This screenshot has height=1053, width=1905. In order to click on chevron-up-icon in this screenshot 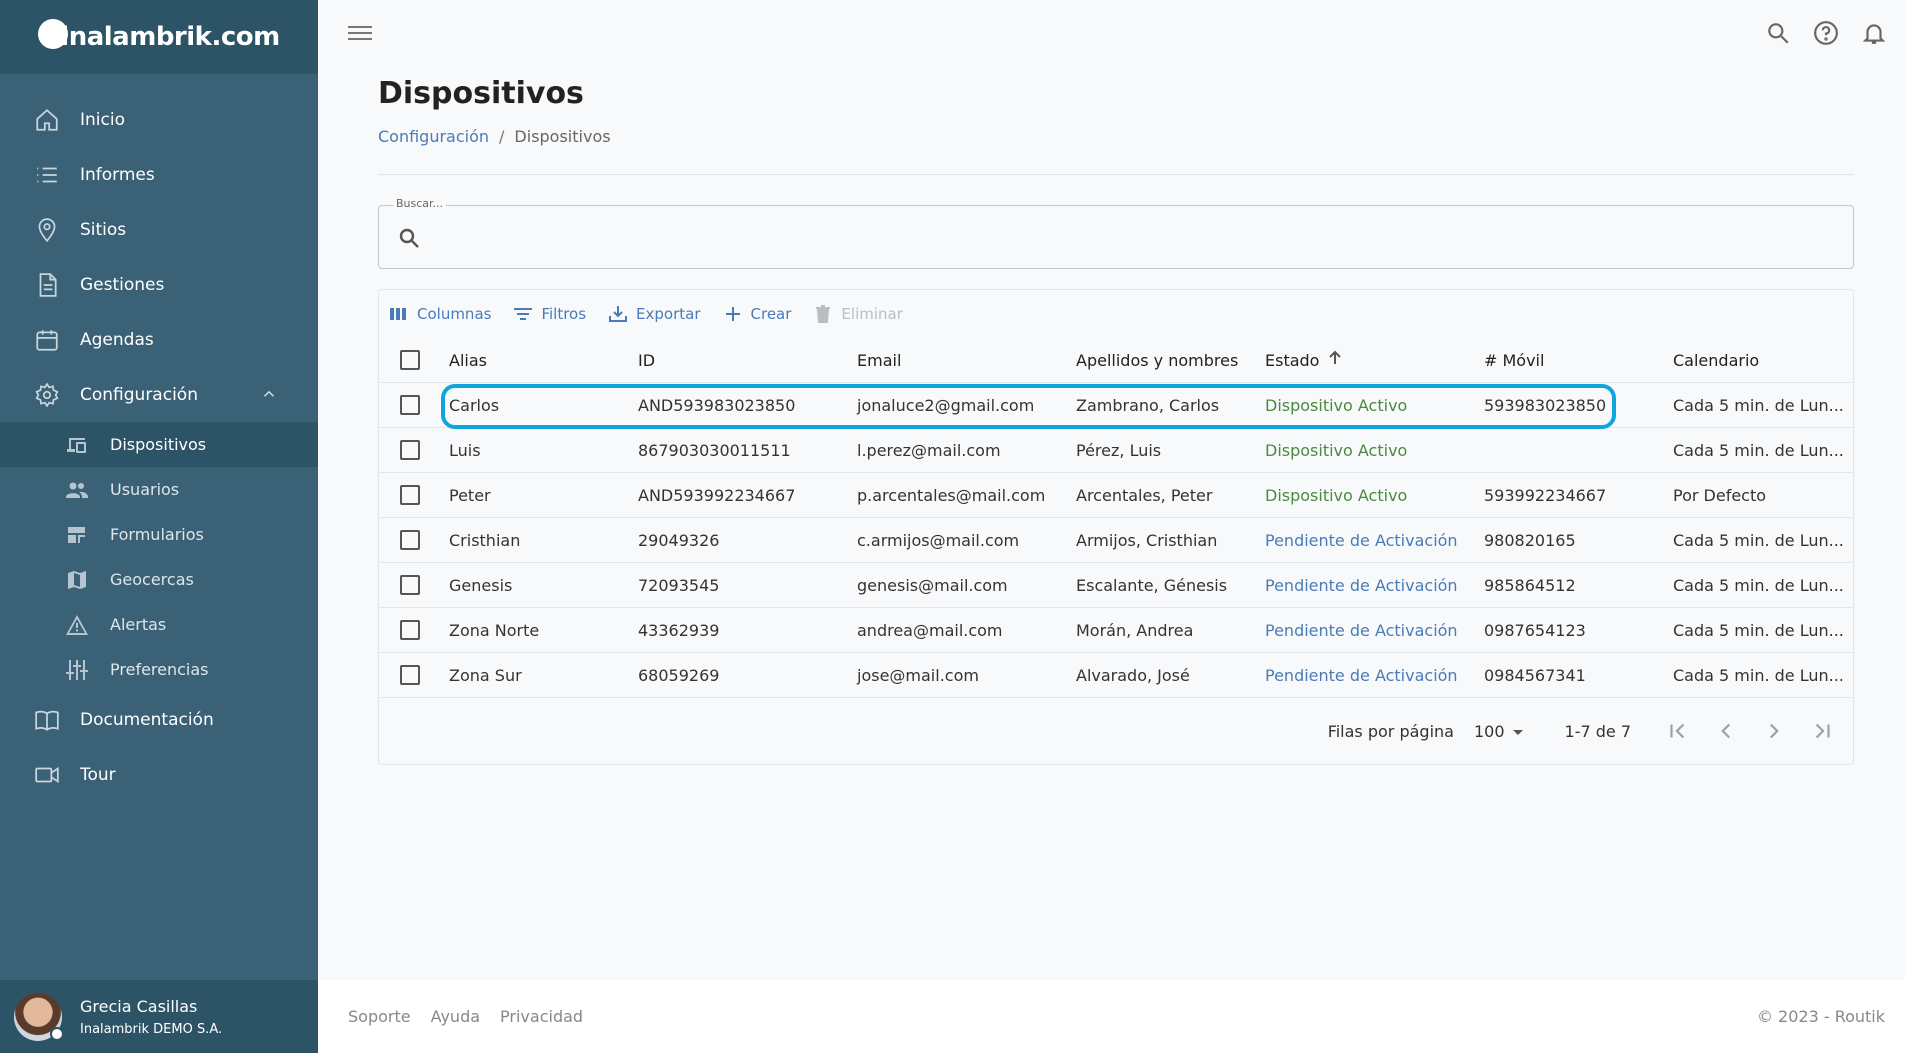, I will do `click(269, 396)`.